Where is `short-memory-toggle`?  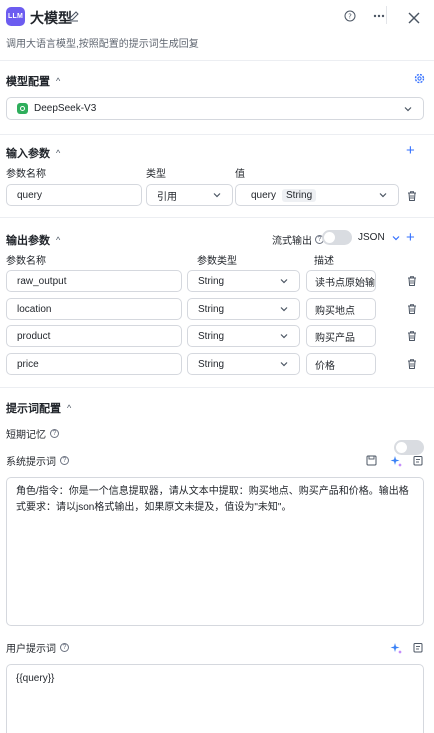 short-memory-toggle is located at coordinates (409, 447).